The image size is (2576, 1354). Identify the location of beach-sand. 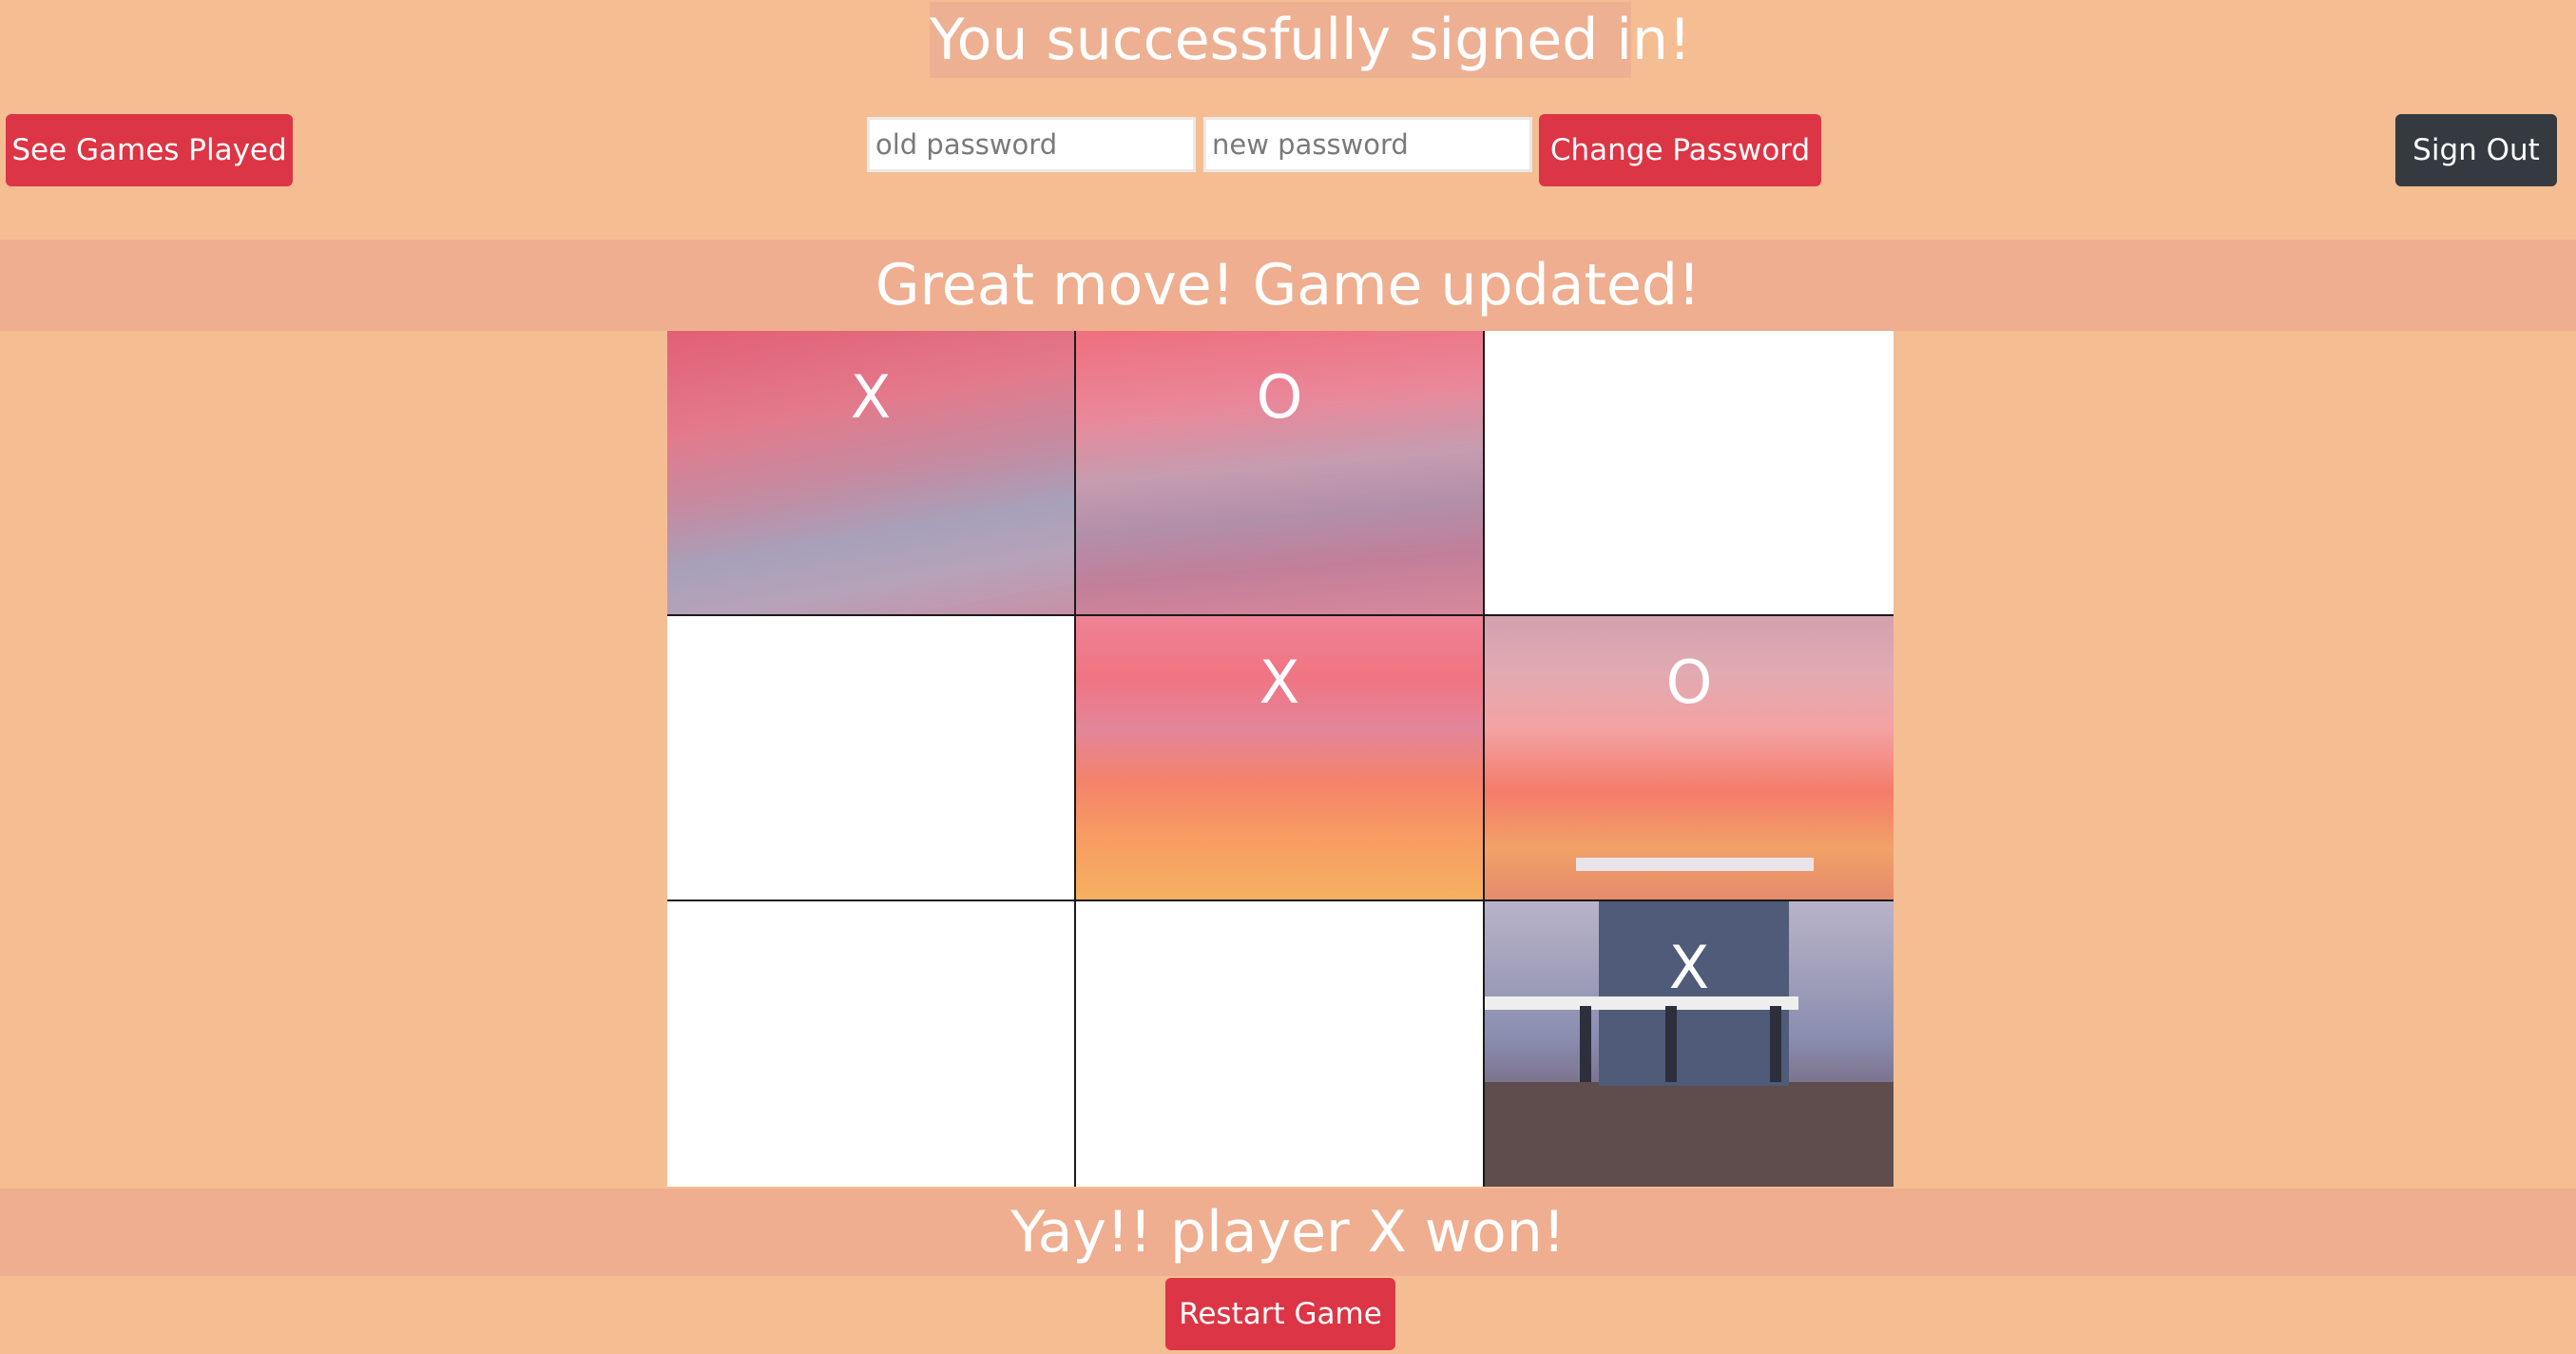
(1690, 1134).